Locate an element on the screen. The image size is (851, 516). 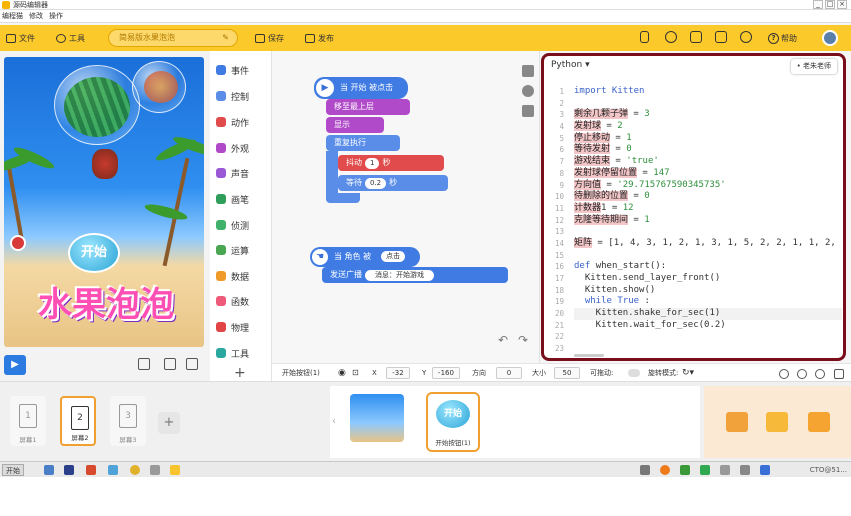
editor-scrollbar is located at coordinates (589, 355).